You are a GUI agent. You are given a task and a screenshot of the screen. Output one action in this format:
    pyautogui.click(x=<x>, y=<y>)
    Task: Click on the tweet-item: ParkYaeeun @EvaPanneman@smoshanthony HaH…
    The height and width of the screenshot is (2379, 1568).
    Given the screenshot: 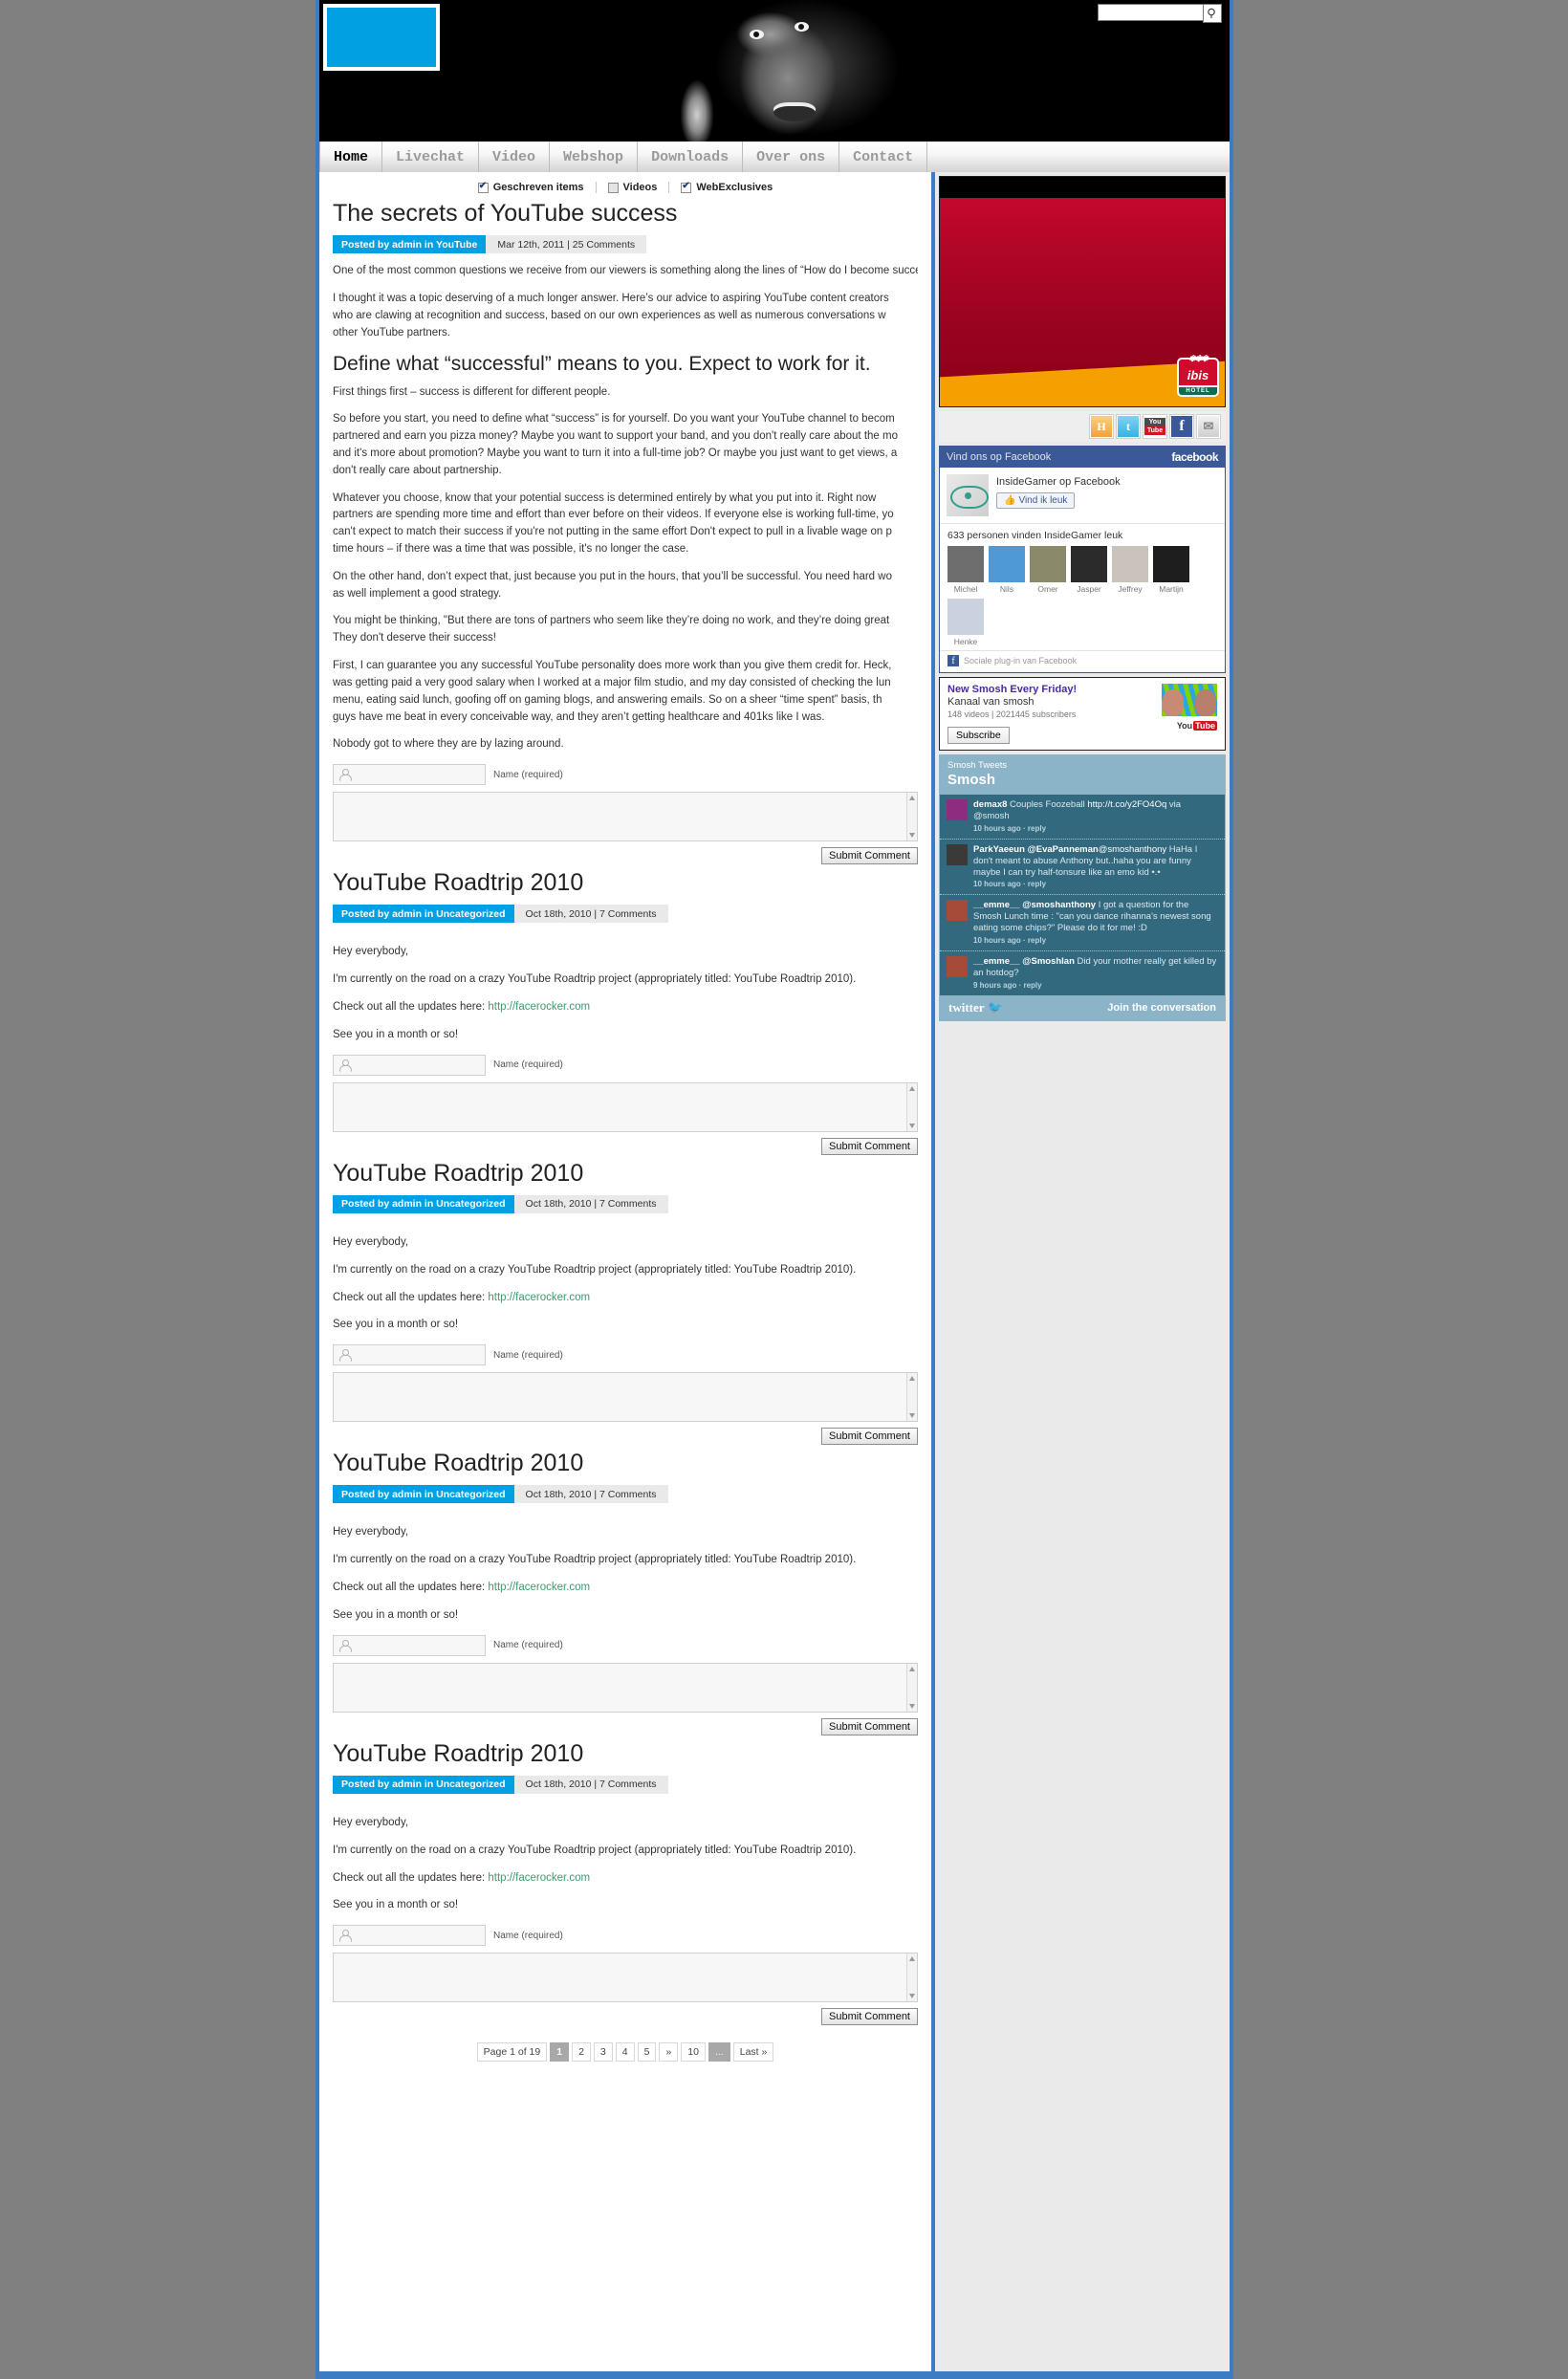 What is the action you would take?
    pyautogui.click(x=1082, y=868)
    